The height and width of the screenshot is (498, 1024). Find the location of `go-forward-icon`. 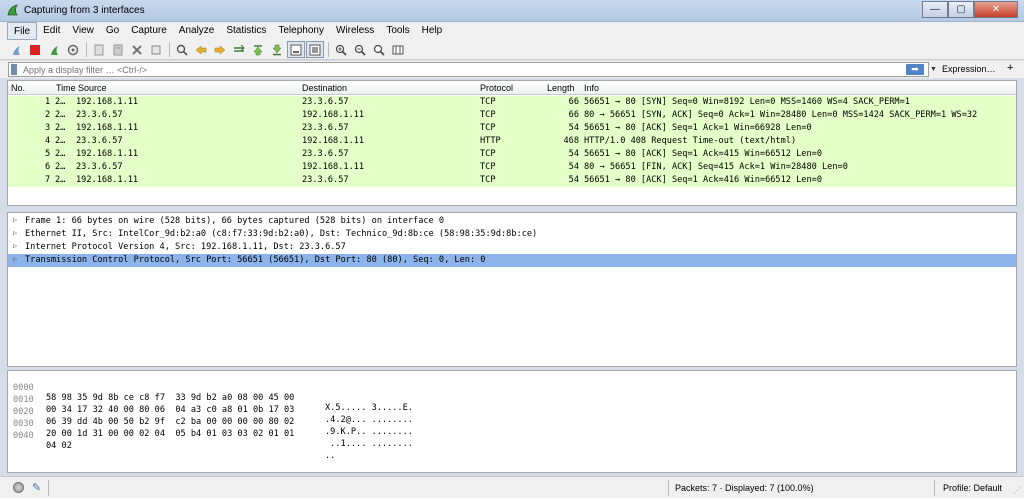

go-forward-icon is located at coordinates (220, 49).